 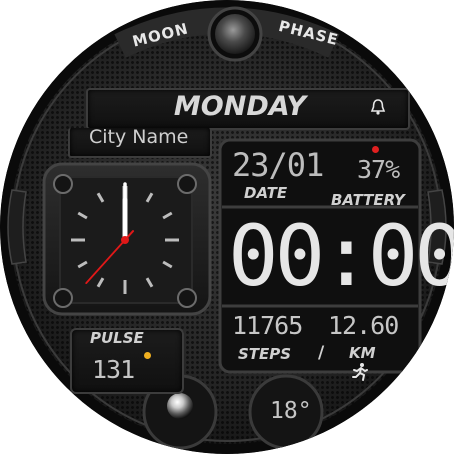 What do you see at coordinates (363, 325) in the screenshot?
I see `distance-value: 12.60` at bounding box center [363, 325].